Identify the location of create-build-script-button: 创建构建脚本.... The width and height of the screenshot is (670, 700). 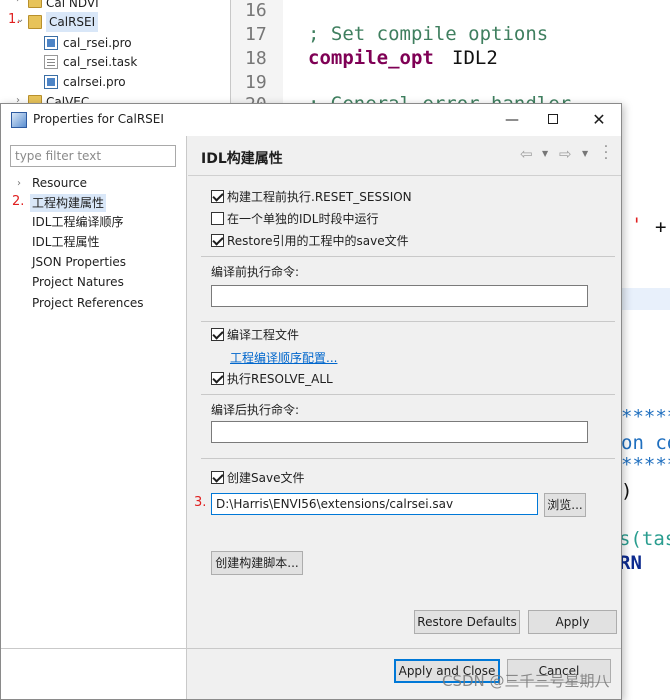
(257, 563).